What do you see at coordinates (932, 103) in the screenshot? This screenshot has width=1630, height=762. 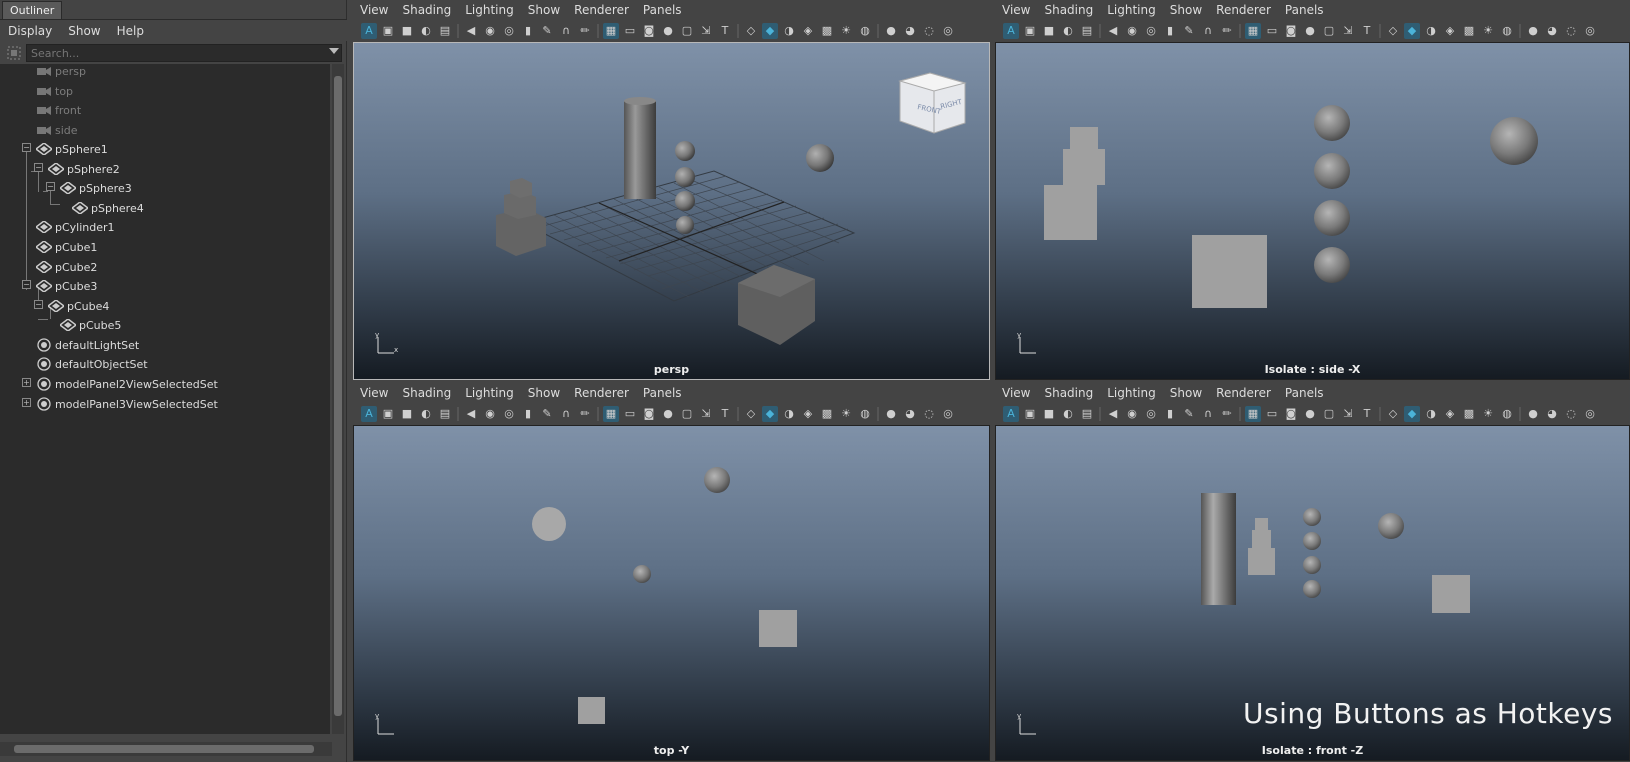 I see `viewcube: FRONT RIGHT` at bounding box center [932, 103].